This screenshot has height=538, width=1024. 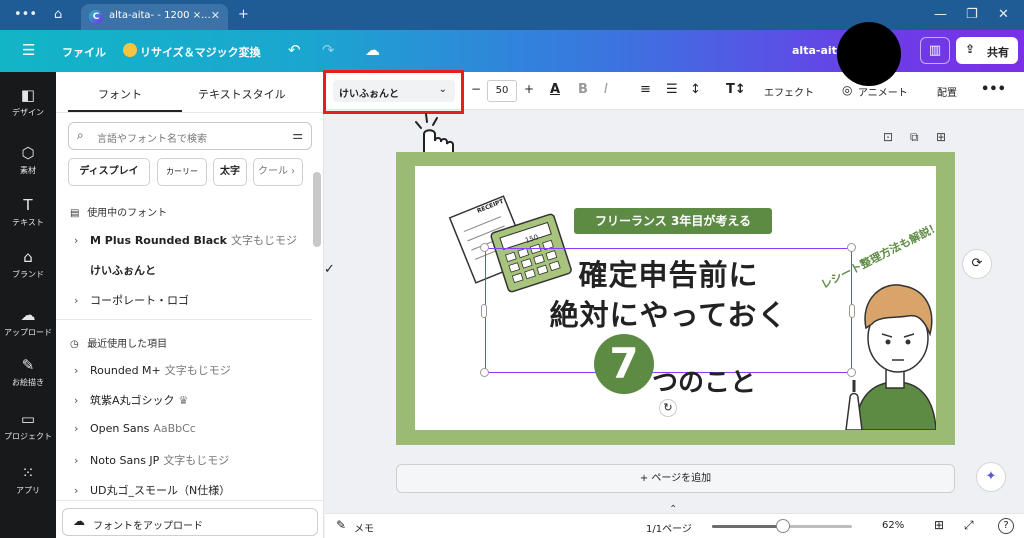 What do you see at coordinates (736, 89) in the screenshot?
I see `text-orientation-icon: T↕` at bounding box center [736, 89].